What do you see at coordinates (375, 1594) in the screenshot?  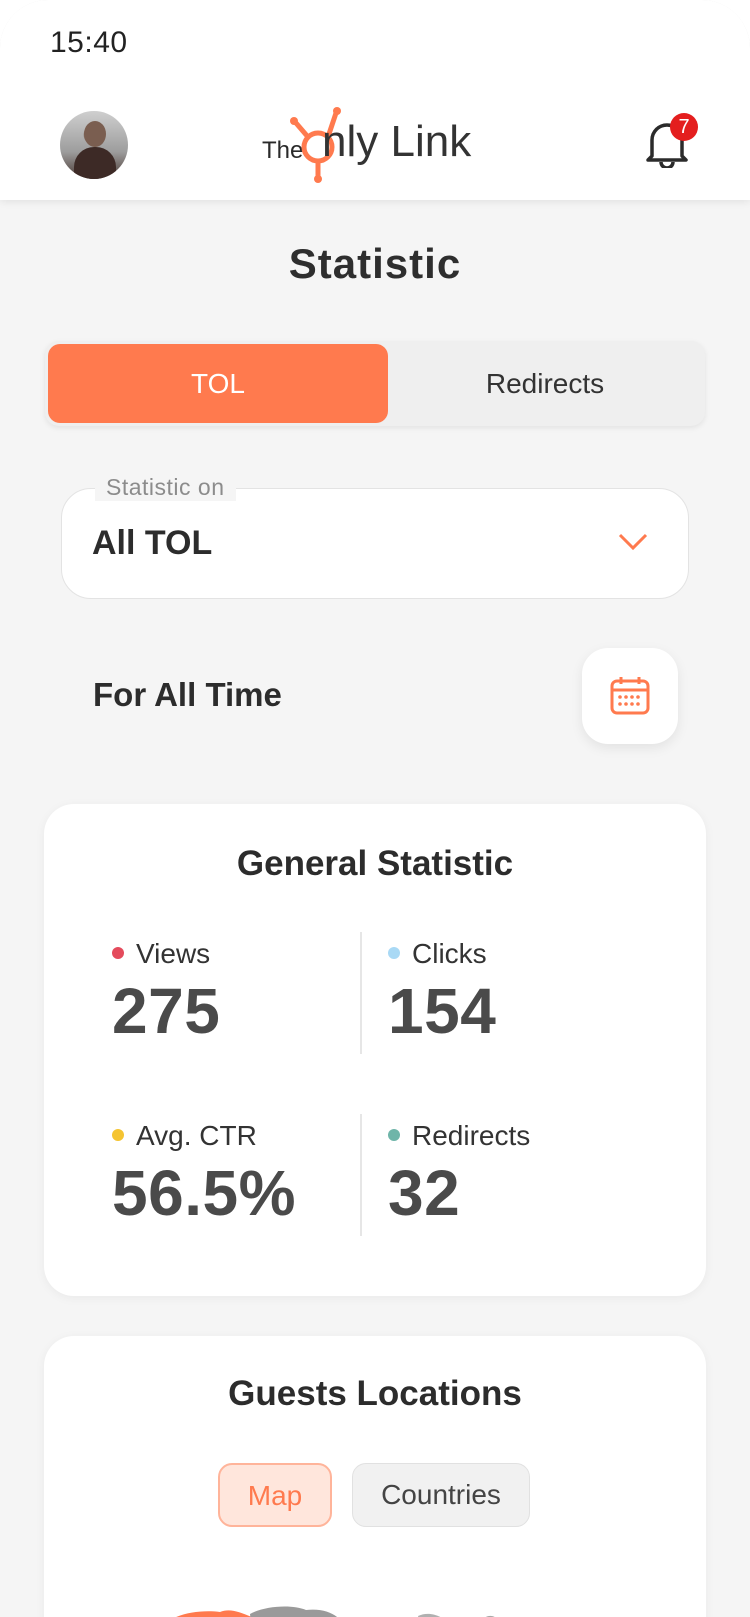 I see `world-map` at bounding box center [375, 1594].